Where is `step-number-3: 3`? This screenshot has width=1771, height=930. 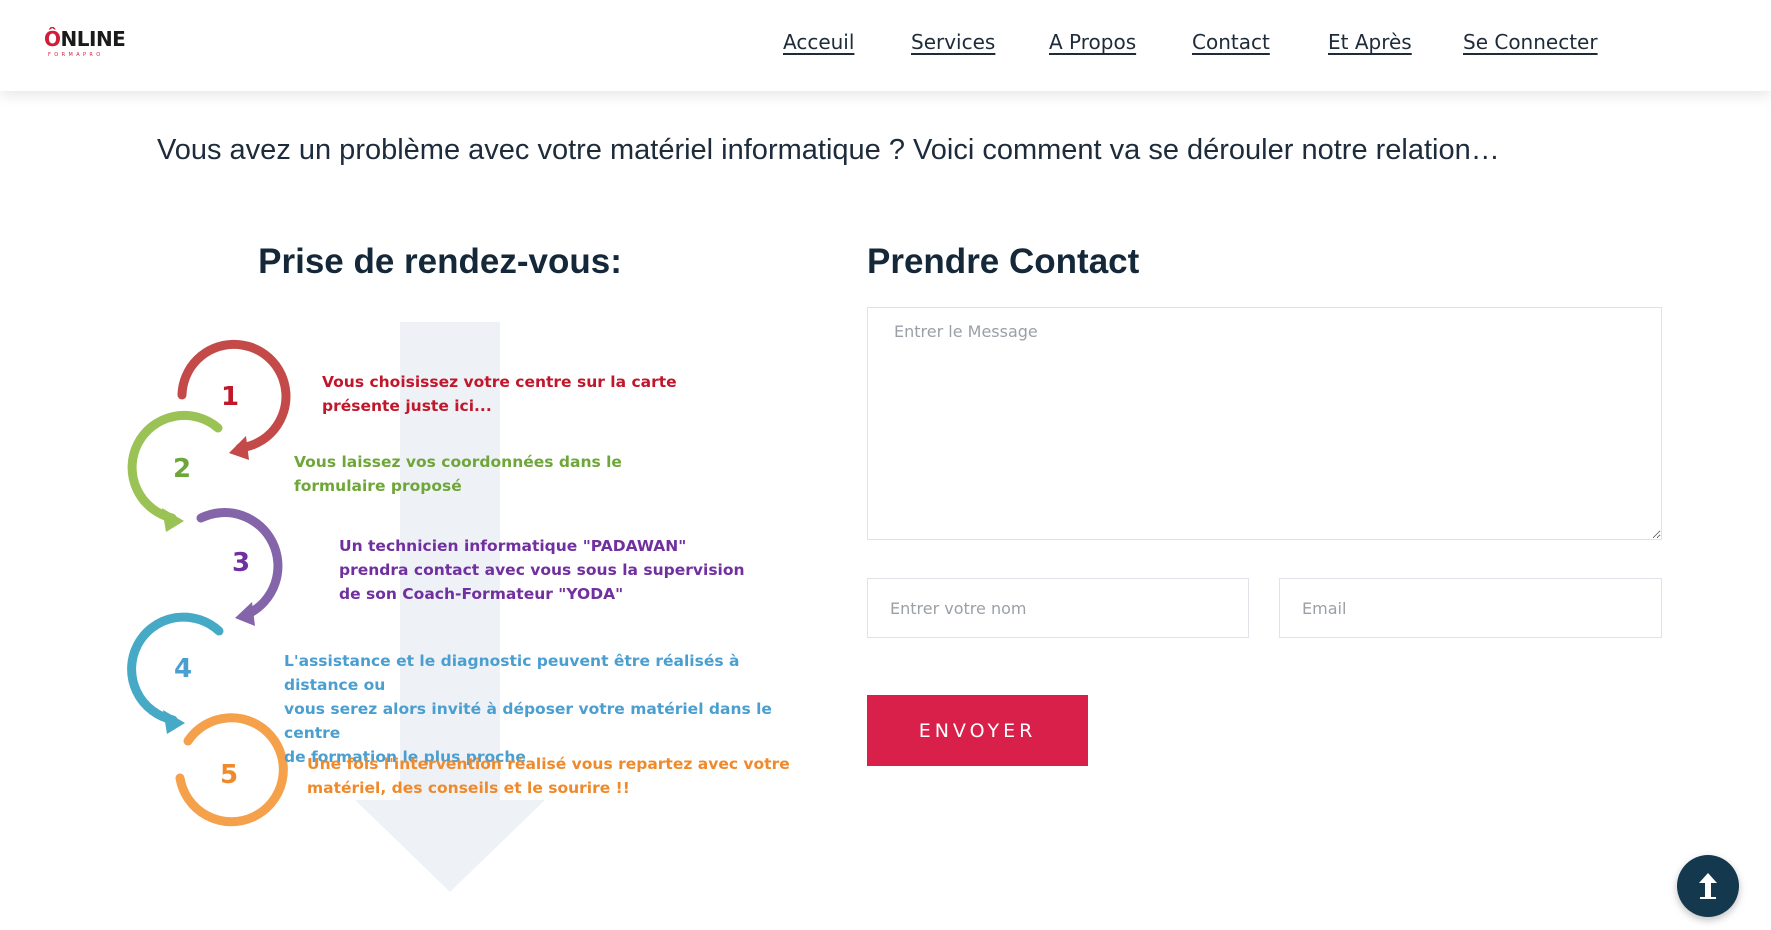 step-number-3: 3 is located at coordinates (241, 563).